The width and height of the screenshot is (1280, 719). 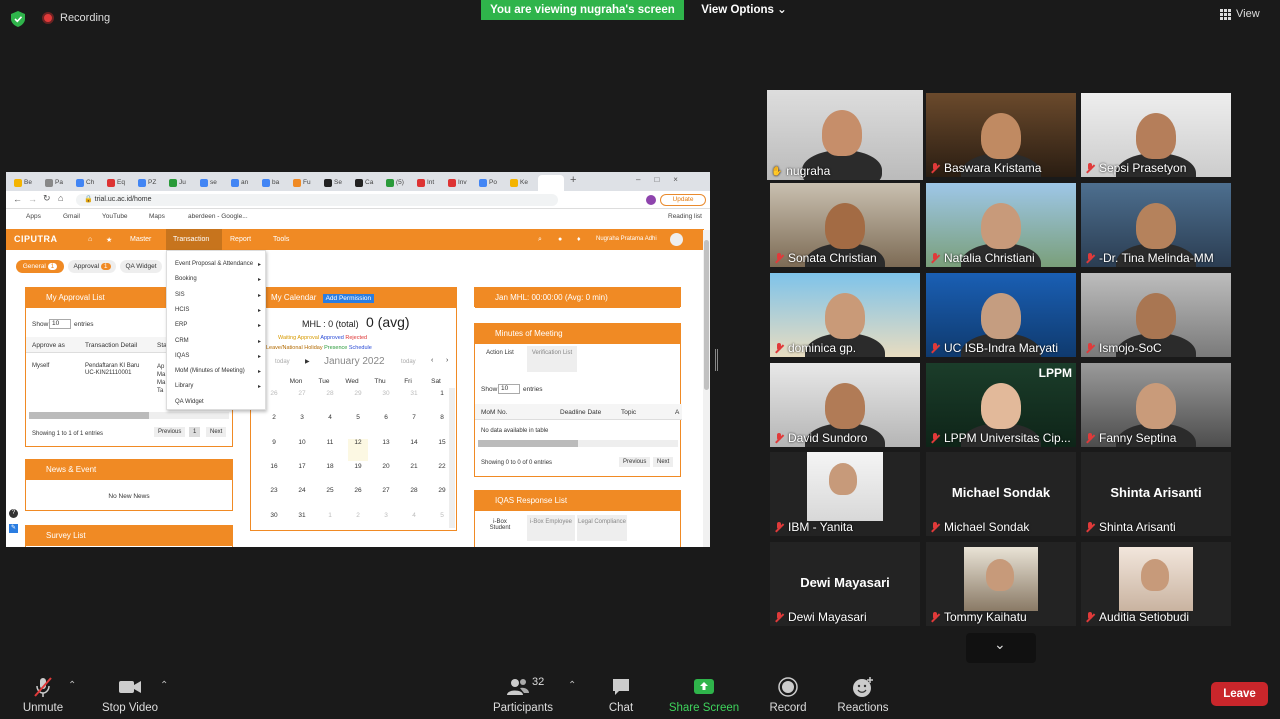 What do you see at coordinates (519, 182) in the screenshot?
I see `browser-tab: Ke` at bounding box center [519, 182].